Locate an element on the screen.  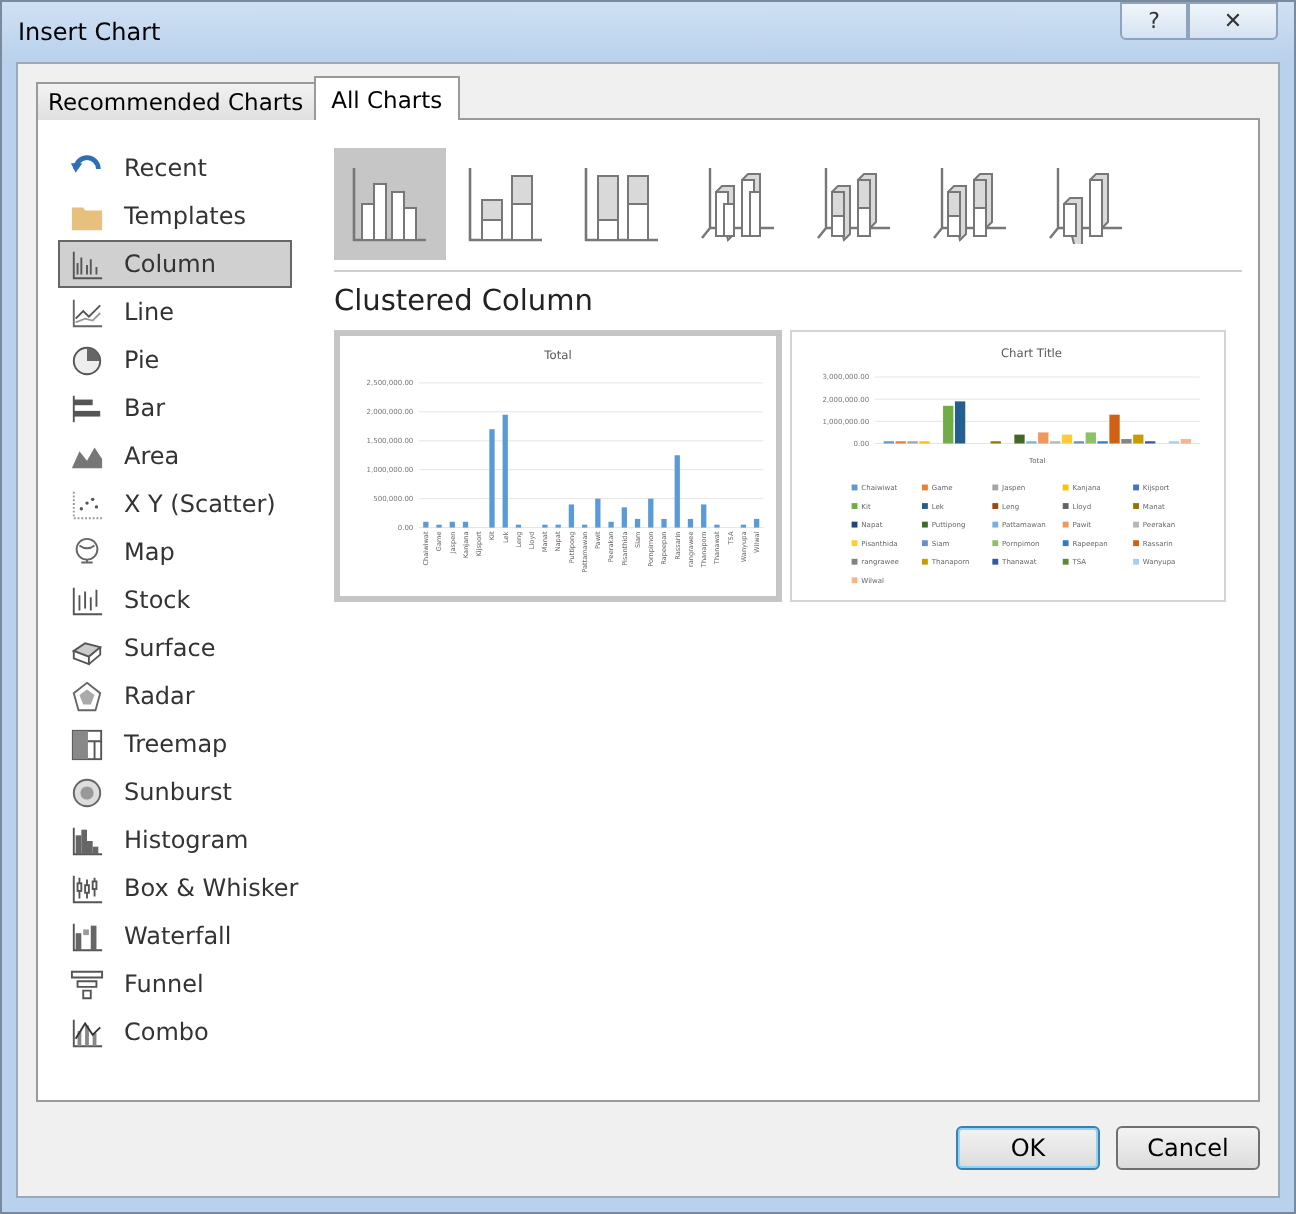
chart-type-item: Combo is located at coordinates (175, 1032).